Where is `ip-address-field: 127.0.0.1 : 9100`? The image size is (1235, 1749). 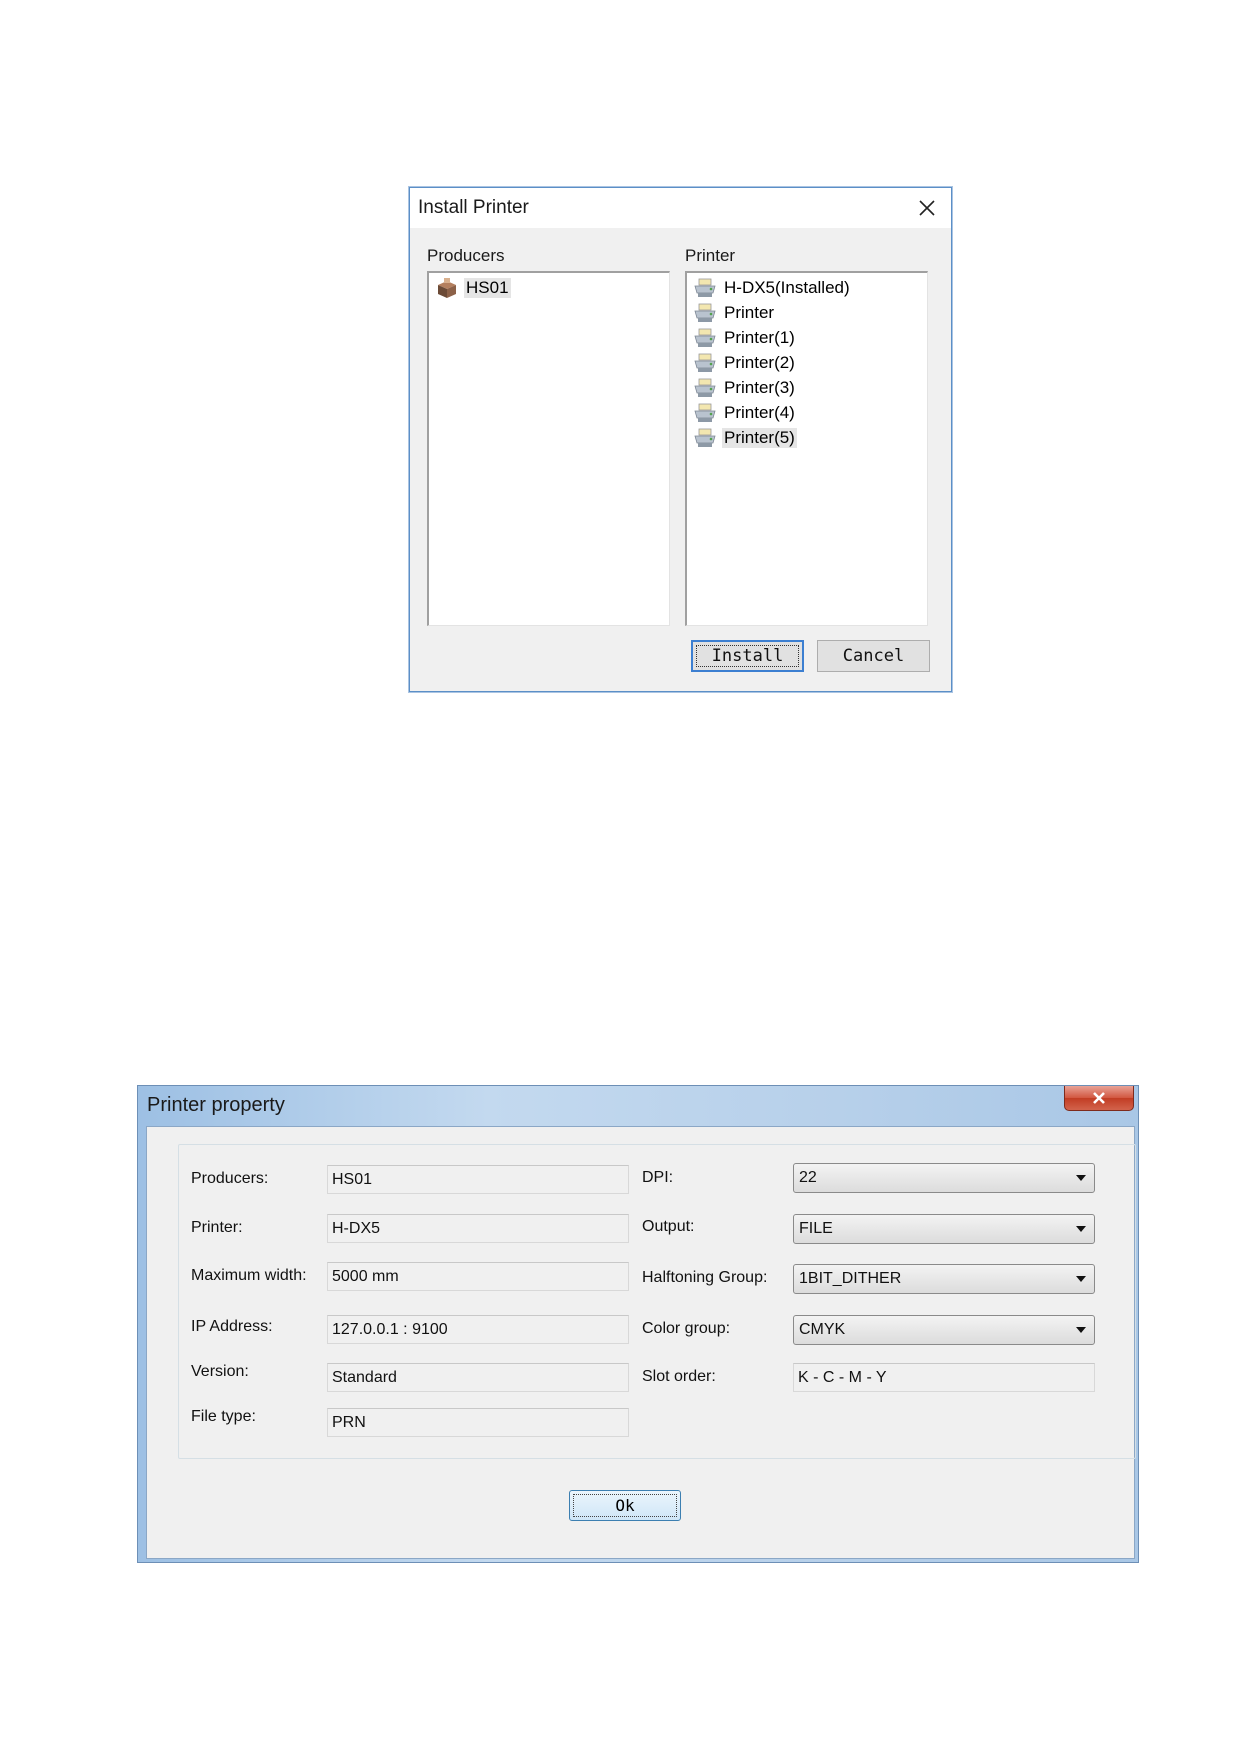 ip-address-field: 127.0.0.1 : 9100 is located at coordinates (478, 1329).